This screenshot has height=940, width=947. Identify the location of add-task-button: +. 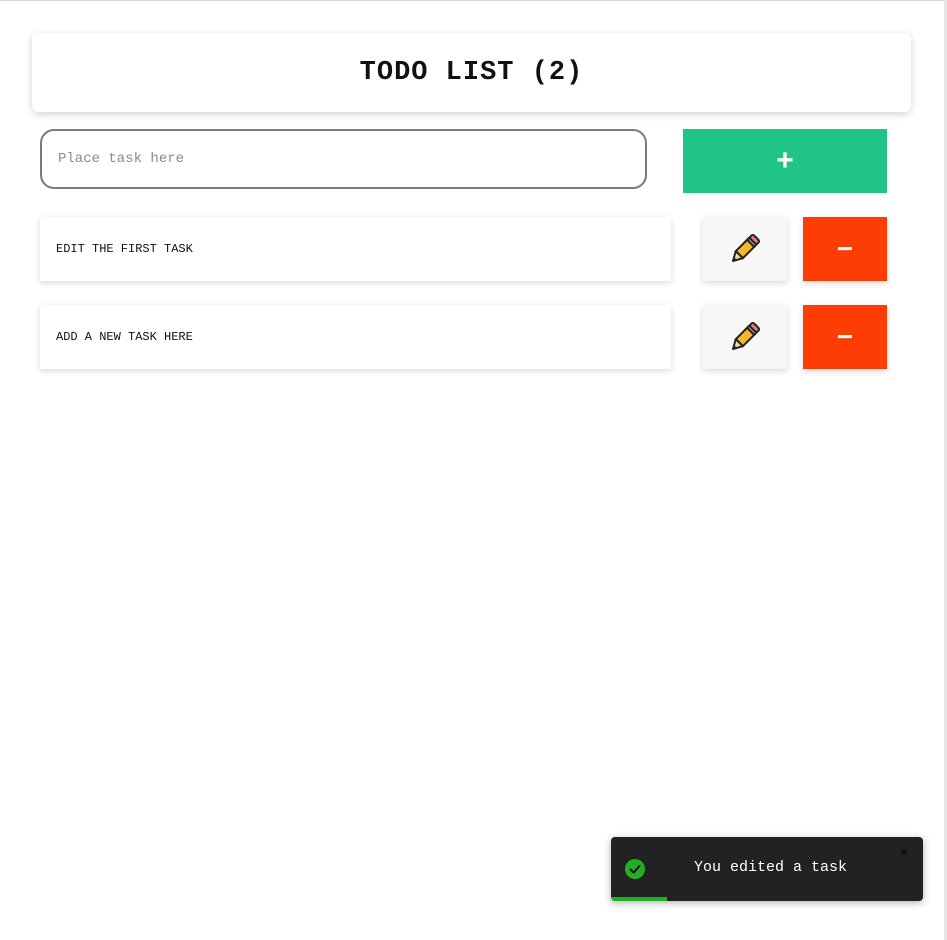
(785, 161).